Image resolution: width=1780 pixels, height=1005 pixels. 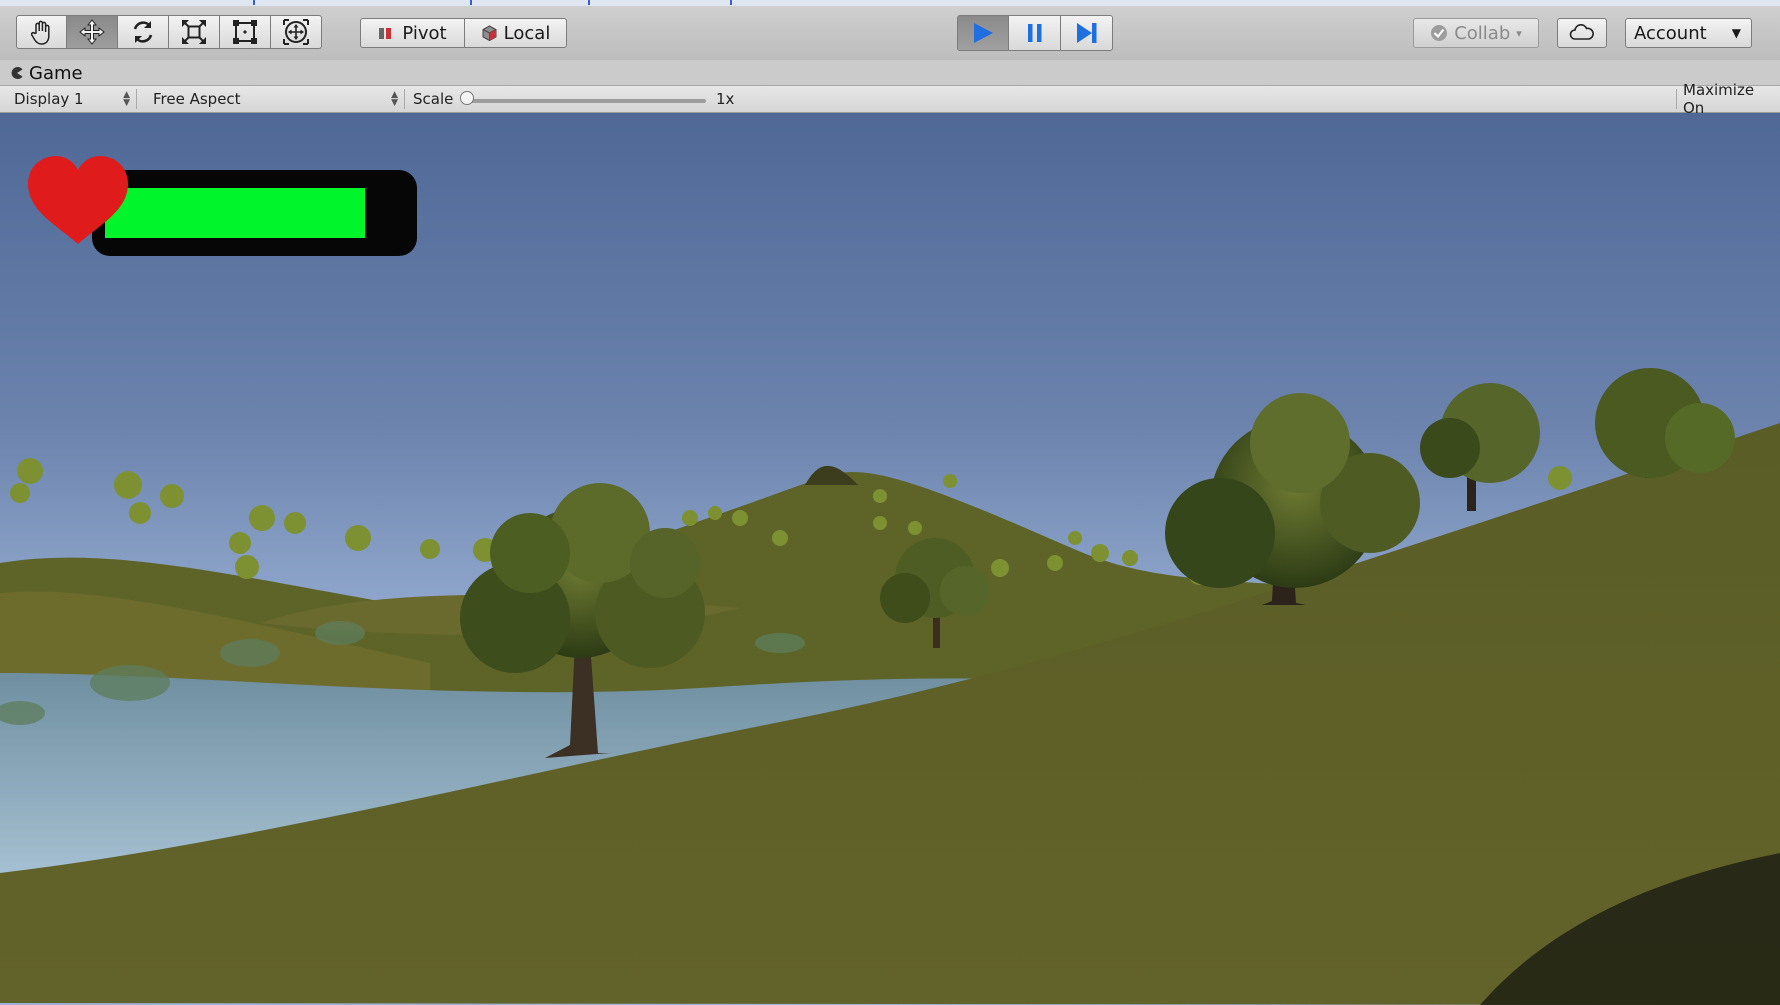 I want to click on display-label: Display 1, so click(x=49, y=99).